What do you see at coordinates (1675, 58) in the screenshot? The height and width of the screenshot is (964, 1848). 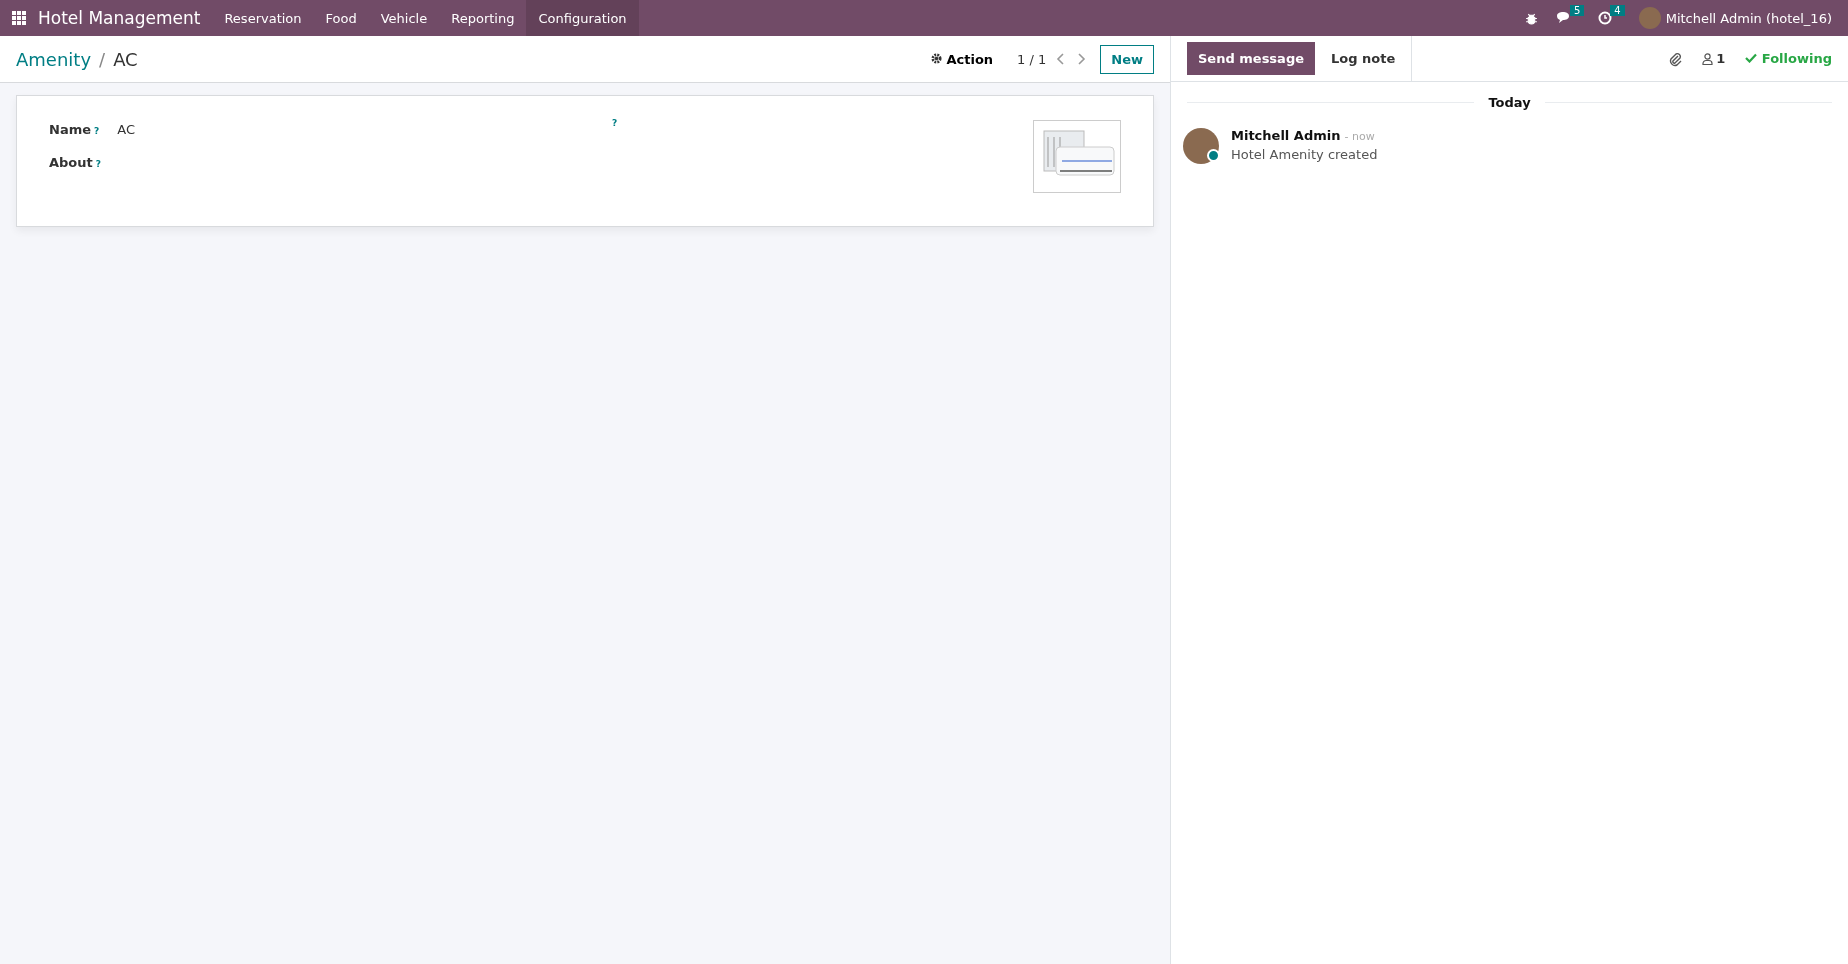 I see `paperclip-icon` at bounding box center [1675, 58].